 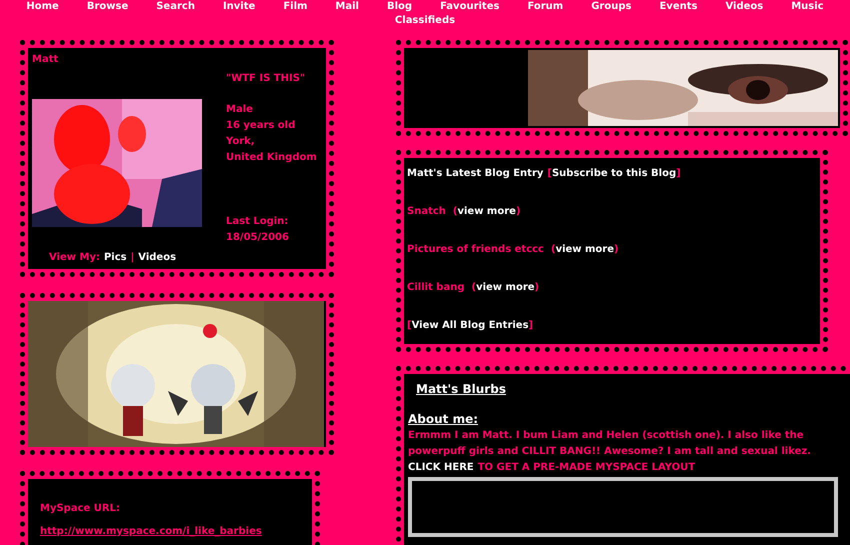 I want to click on nav-link: Videos, so click(x=744, y=7).